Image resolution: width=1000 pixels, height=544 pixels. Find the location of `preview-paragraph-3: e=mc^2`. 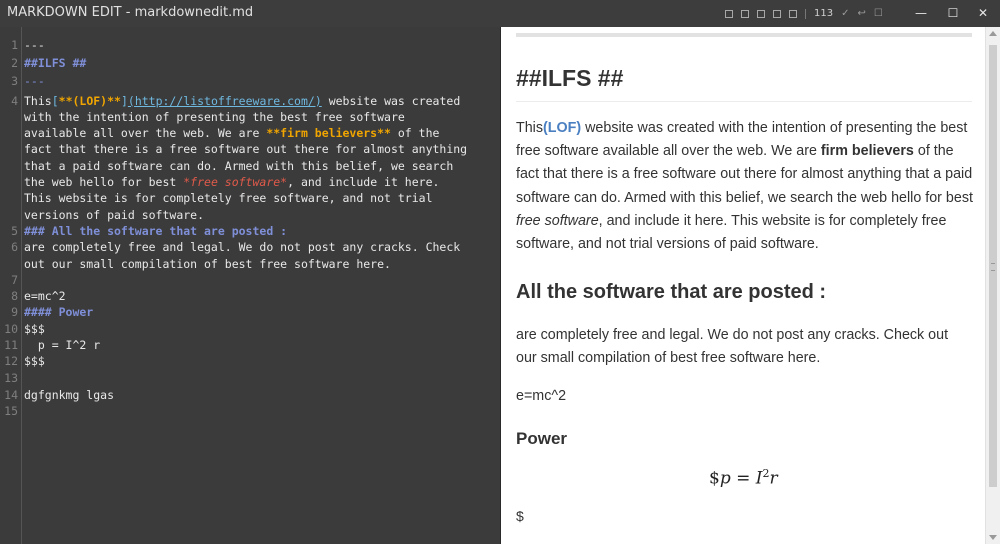

preview-paragraph-3: e=mc^2 is located at coordinates (541, 396).